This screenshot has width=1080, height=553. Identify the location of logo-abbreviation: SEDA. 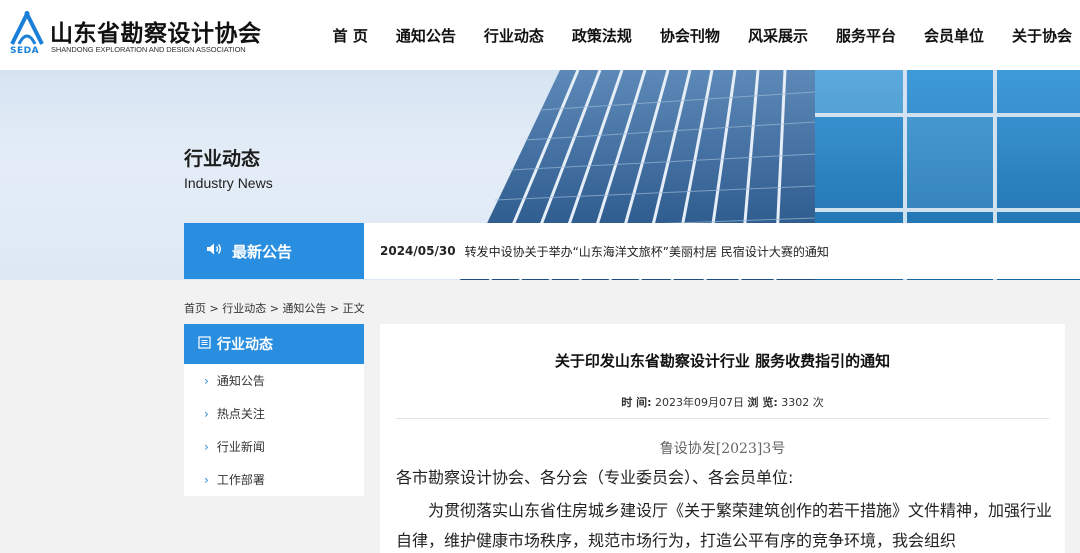
(25, 51).